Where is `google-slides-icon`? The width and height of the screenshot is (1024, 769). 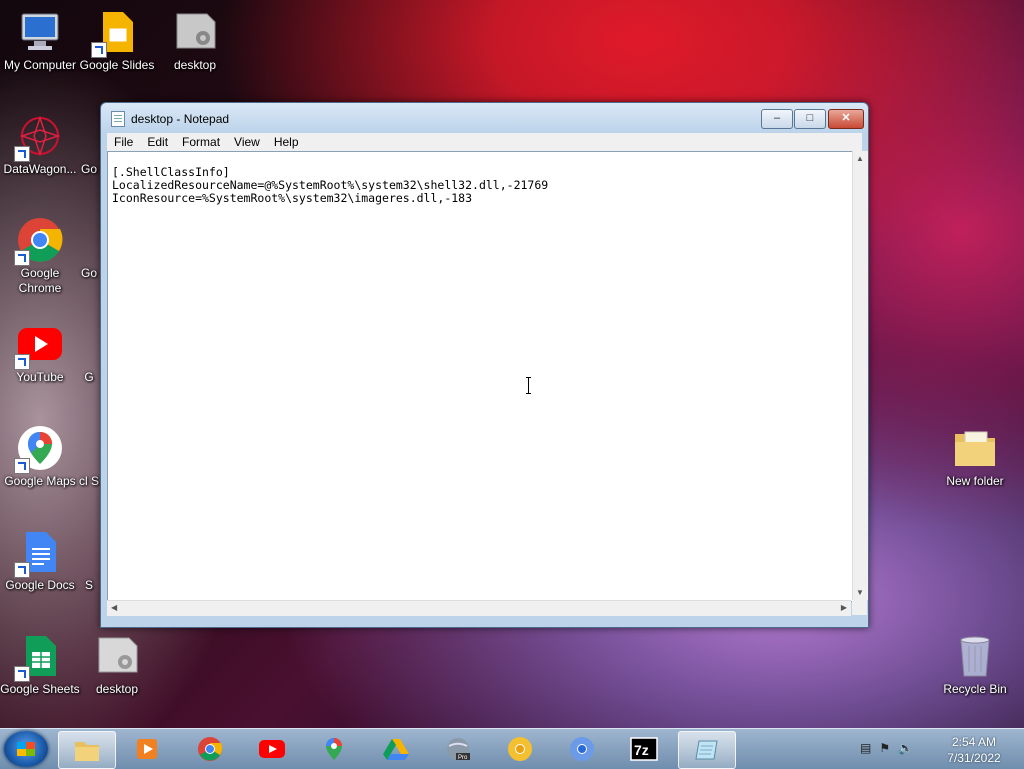 google-slides-icon is located at coordinates (116, 33).